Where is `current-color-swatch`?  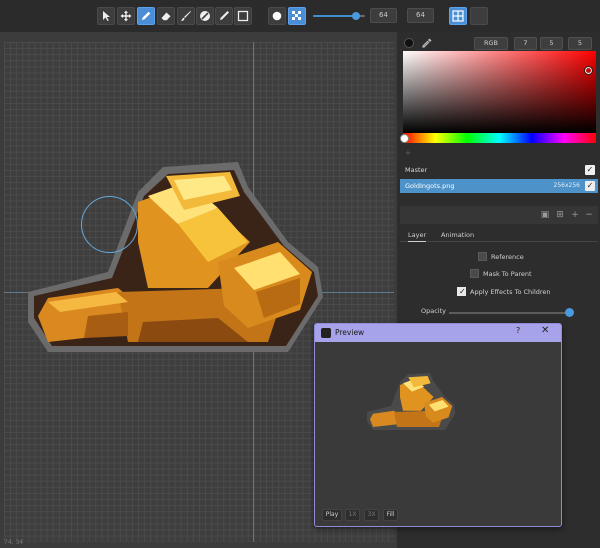 current-color-swatch is located at coordinates (409, 43).